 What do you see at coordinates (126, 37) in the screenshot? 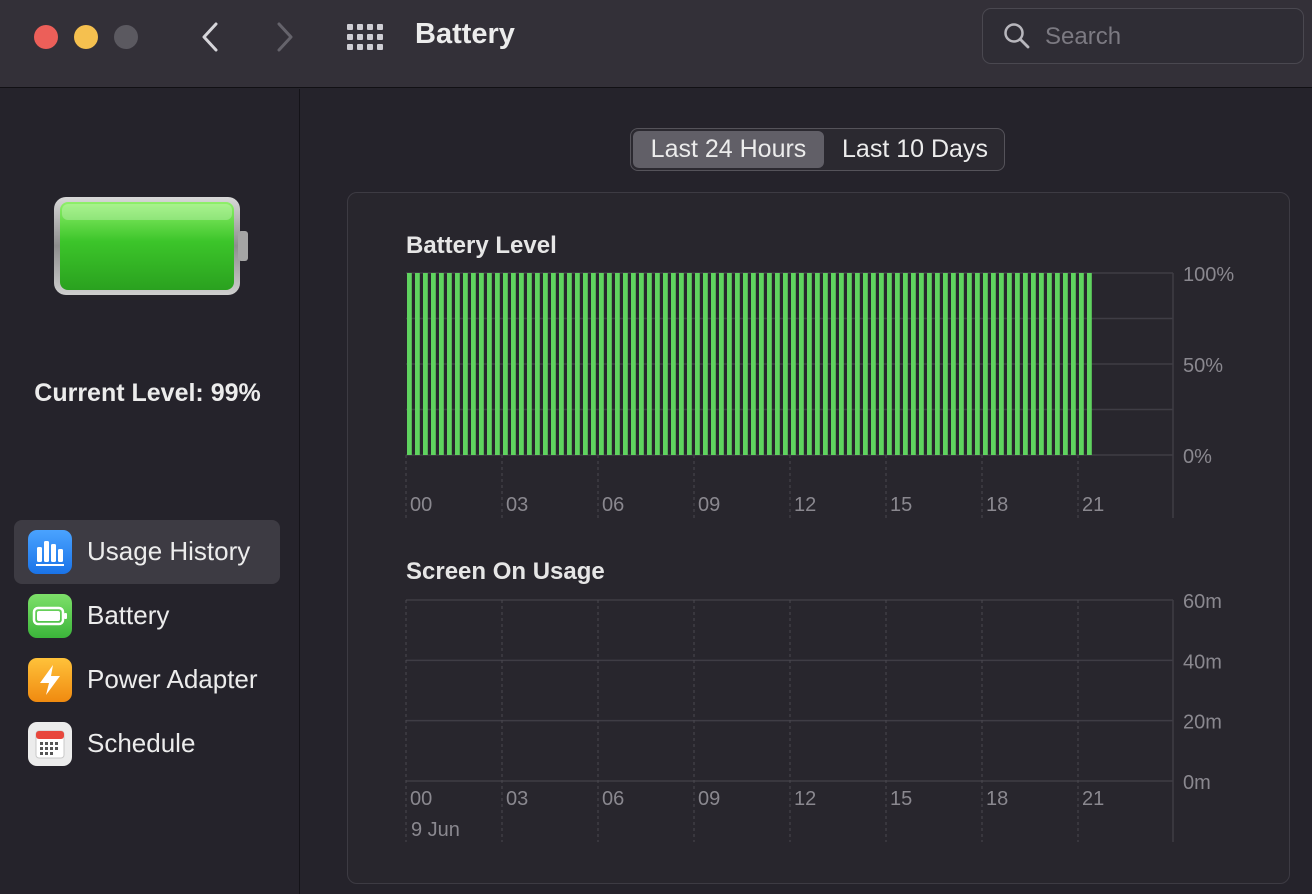
I see `zoom-button` at bounding box center [126, 37].